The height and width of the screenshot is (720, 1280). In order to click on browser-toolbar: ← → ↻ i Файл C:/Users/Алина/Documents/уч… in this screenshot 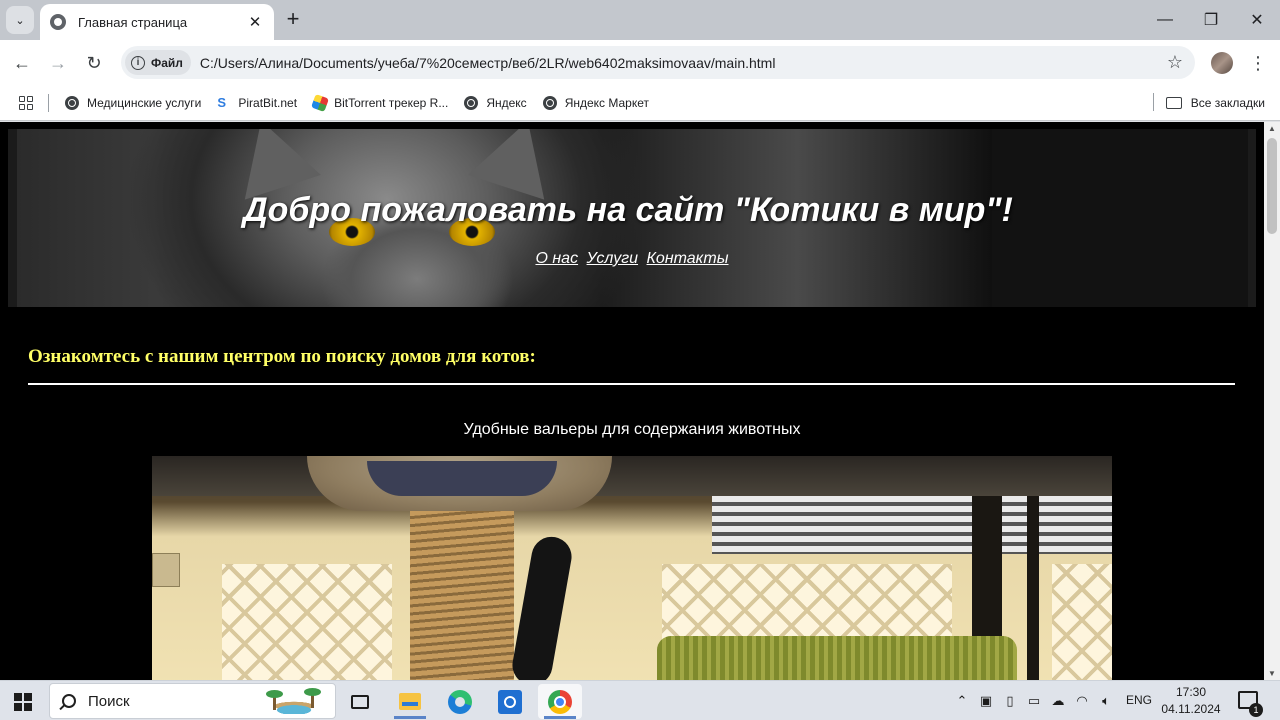, I will do `click(640, 62)`.